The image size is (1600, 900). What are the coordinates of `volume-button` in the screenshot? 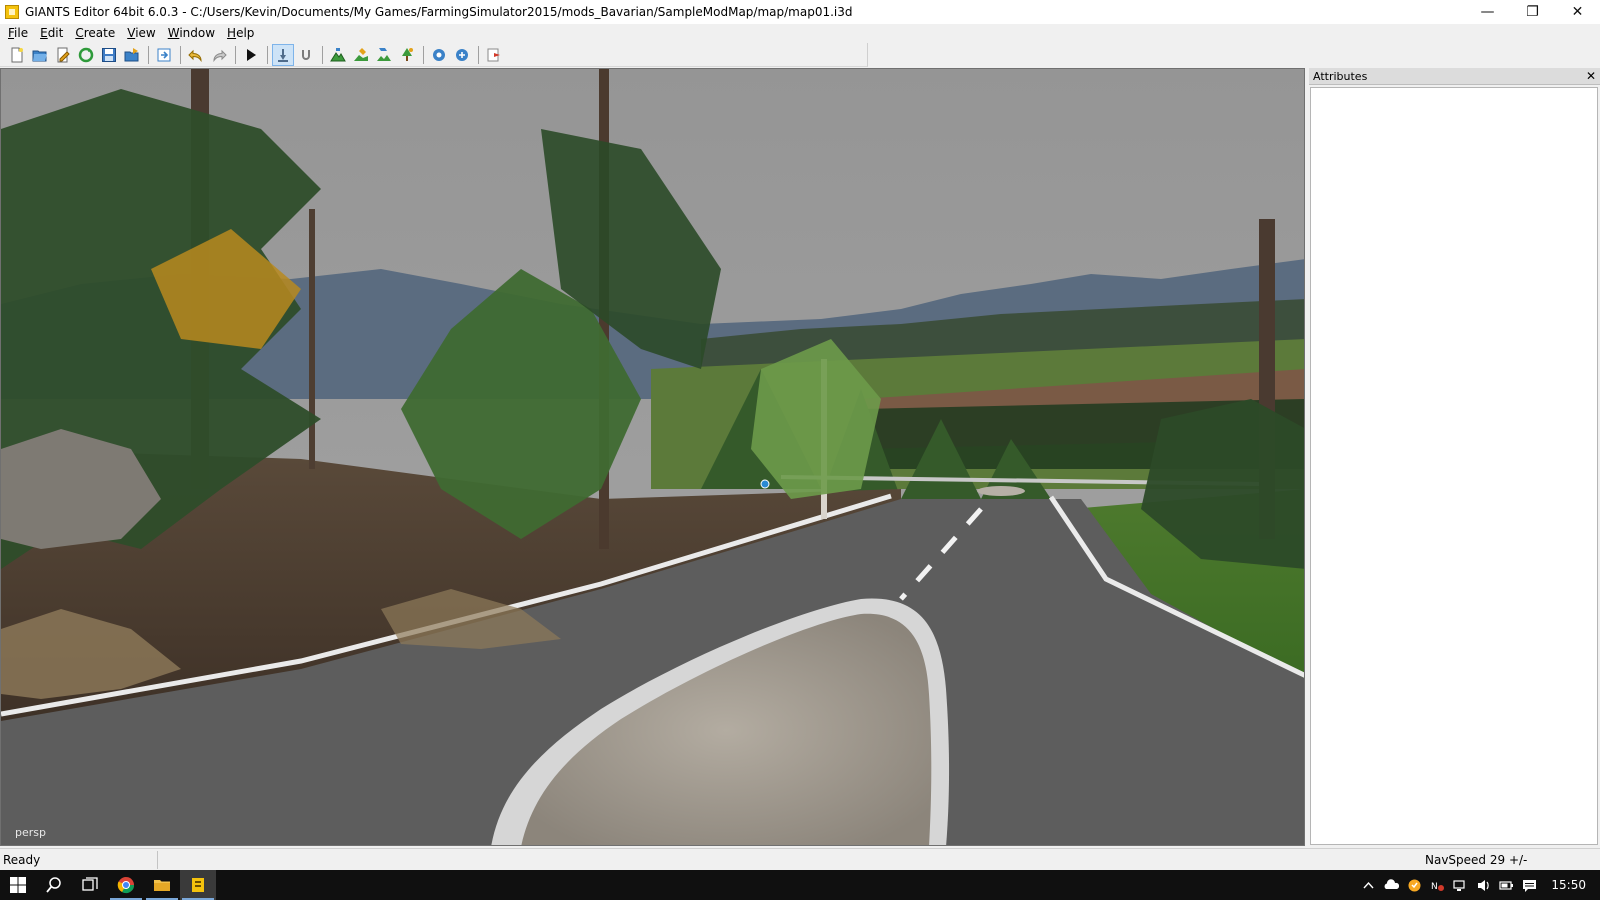 It's located at (1483, 885).